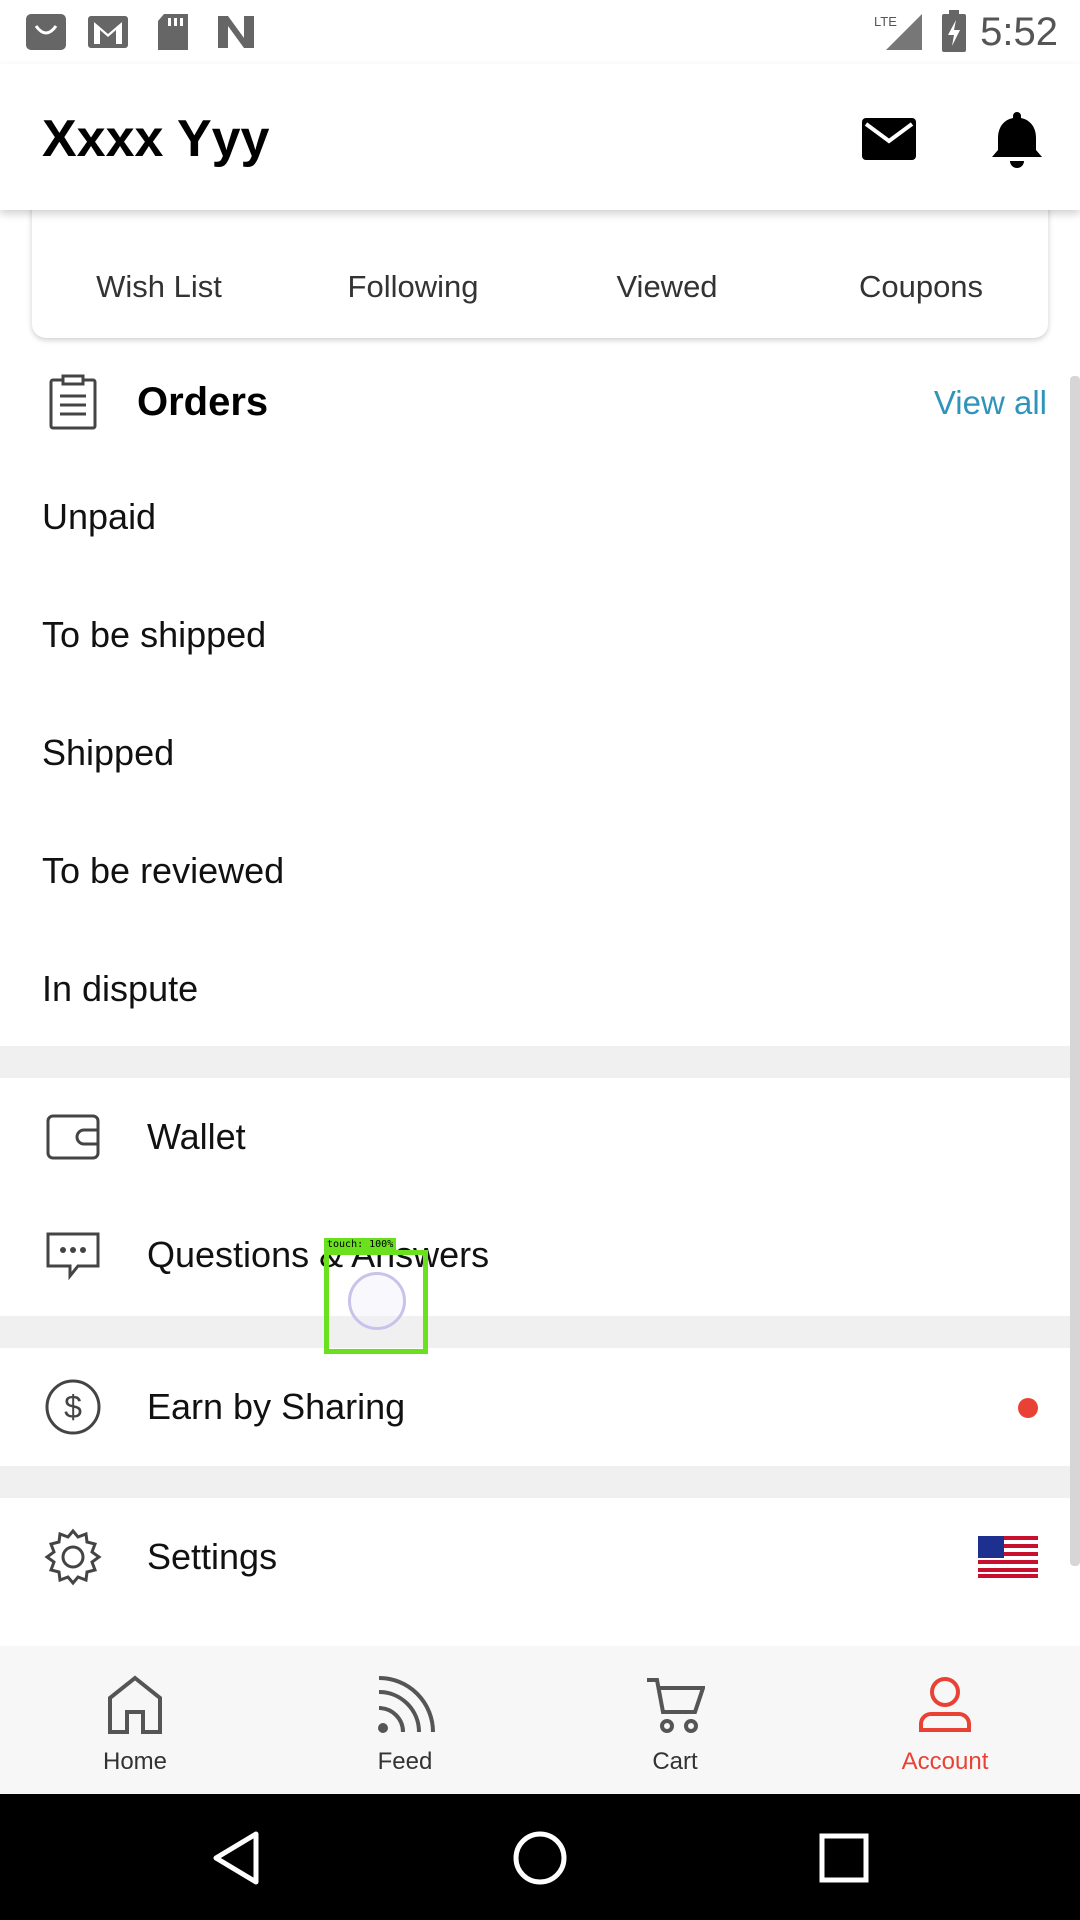  Describe the element at coordinates (667, 286) in the screenshot. I see `quick-link-label: Viewed` at that location.